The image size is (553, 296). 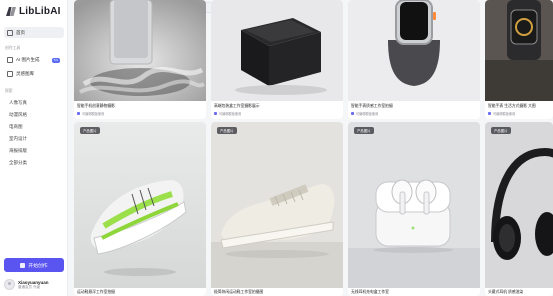 I want to click on image-card: 产品图片 运动鞋悬浮工作室拍摄, so click(x=140, y=209).